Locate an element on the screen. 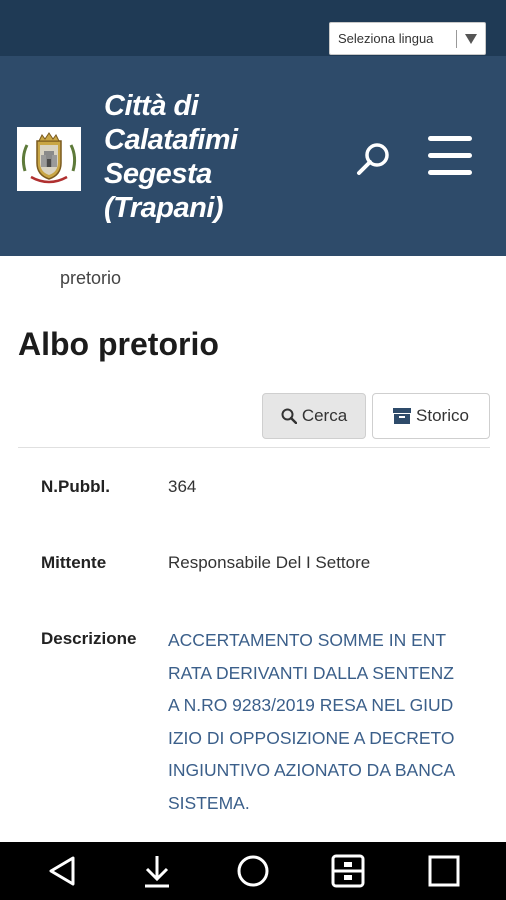  hamburger-menu-icon is located at coordinates (450, 156).